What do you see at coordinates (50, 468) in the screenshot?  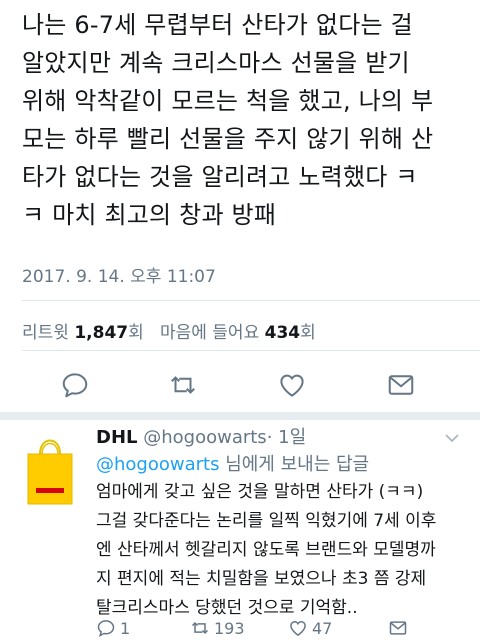 I see `dhl-bag-avatar` at bounding box center [50, 468].